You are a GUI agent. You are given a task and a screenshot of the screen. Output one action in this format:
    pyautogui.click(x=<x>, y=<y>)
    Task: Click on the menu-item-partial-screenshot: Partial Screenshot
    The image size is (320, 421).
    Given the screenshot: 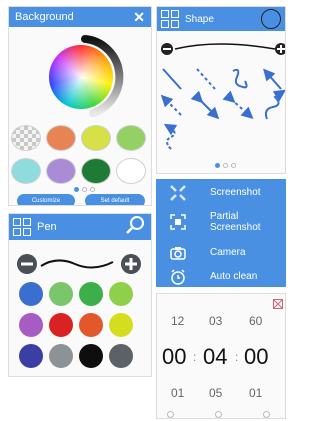 What is the action you would take?
    pyautogui.click(x=221, y=222)
    